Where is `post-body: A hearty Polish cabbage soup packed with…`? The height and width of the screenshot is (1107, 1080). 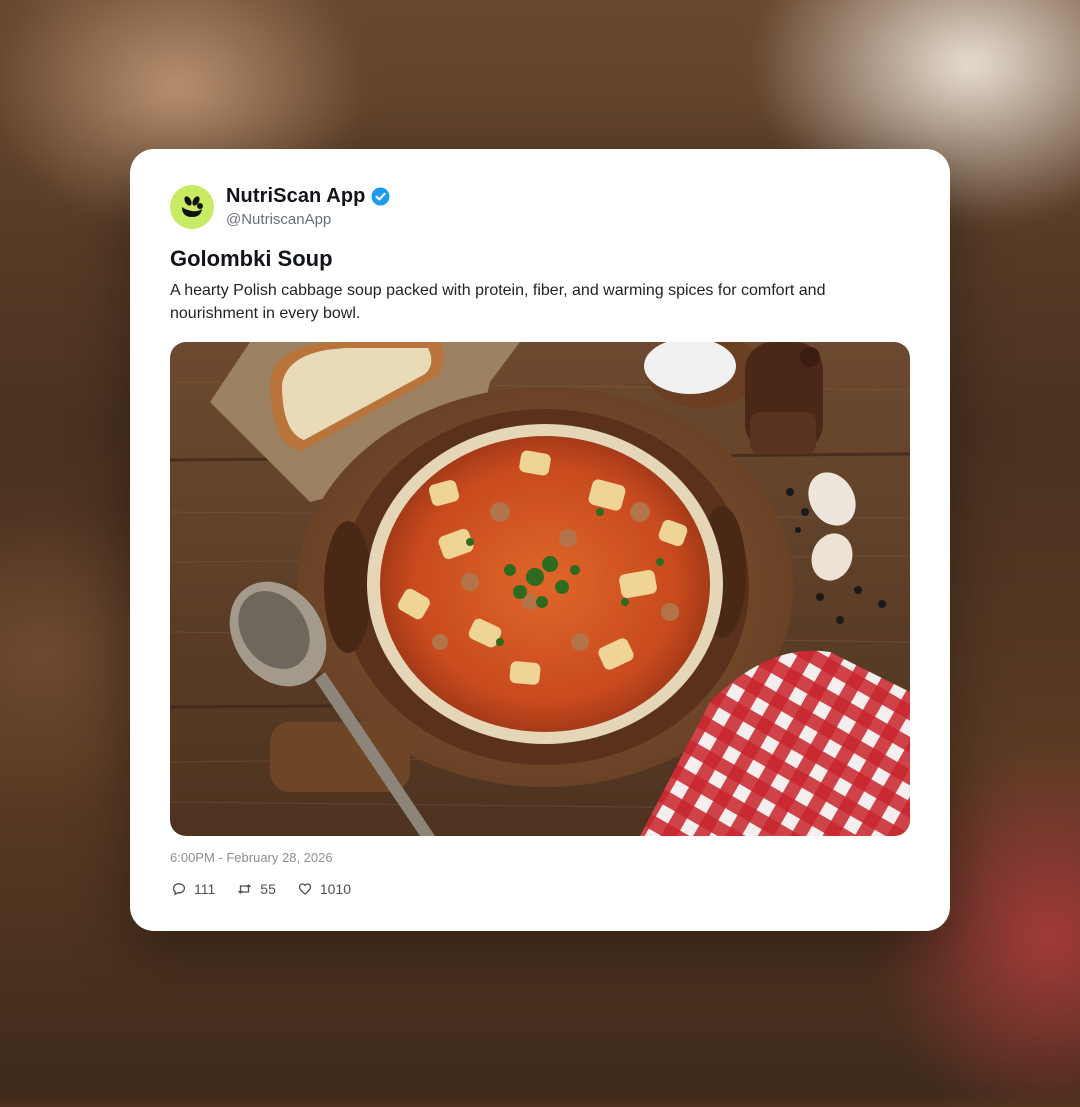 post-body: A hearty Polish cabbage soup packed with… is located at coordinates (498, 302).